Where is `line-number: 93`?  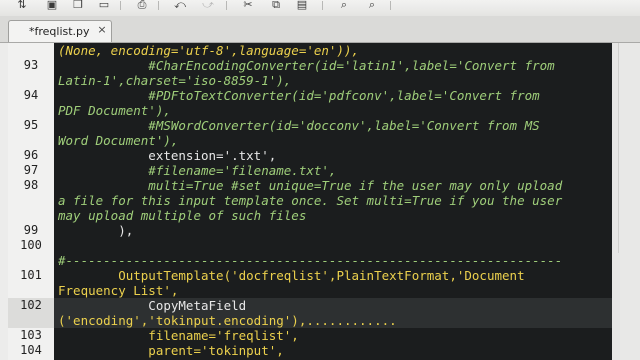 line-number: 93 is located at coordinates (31, 65).